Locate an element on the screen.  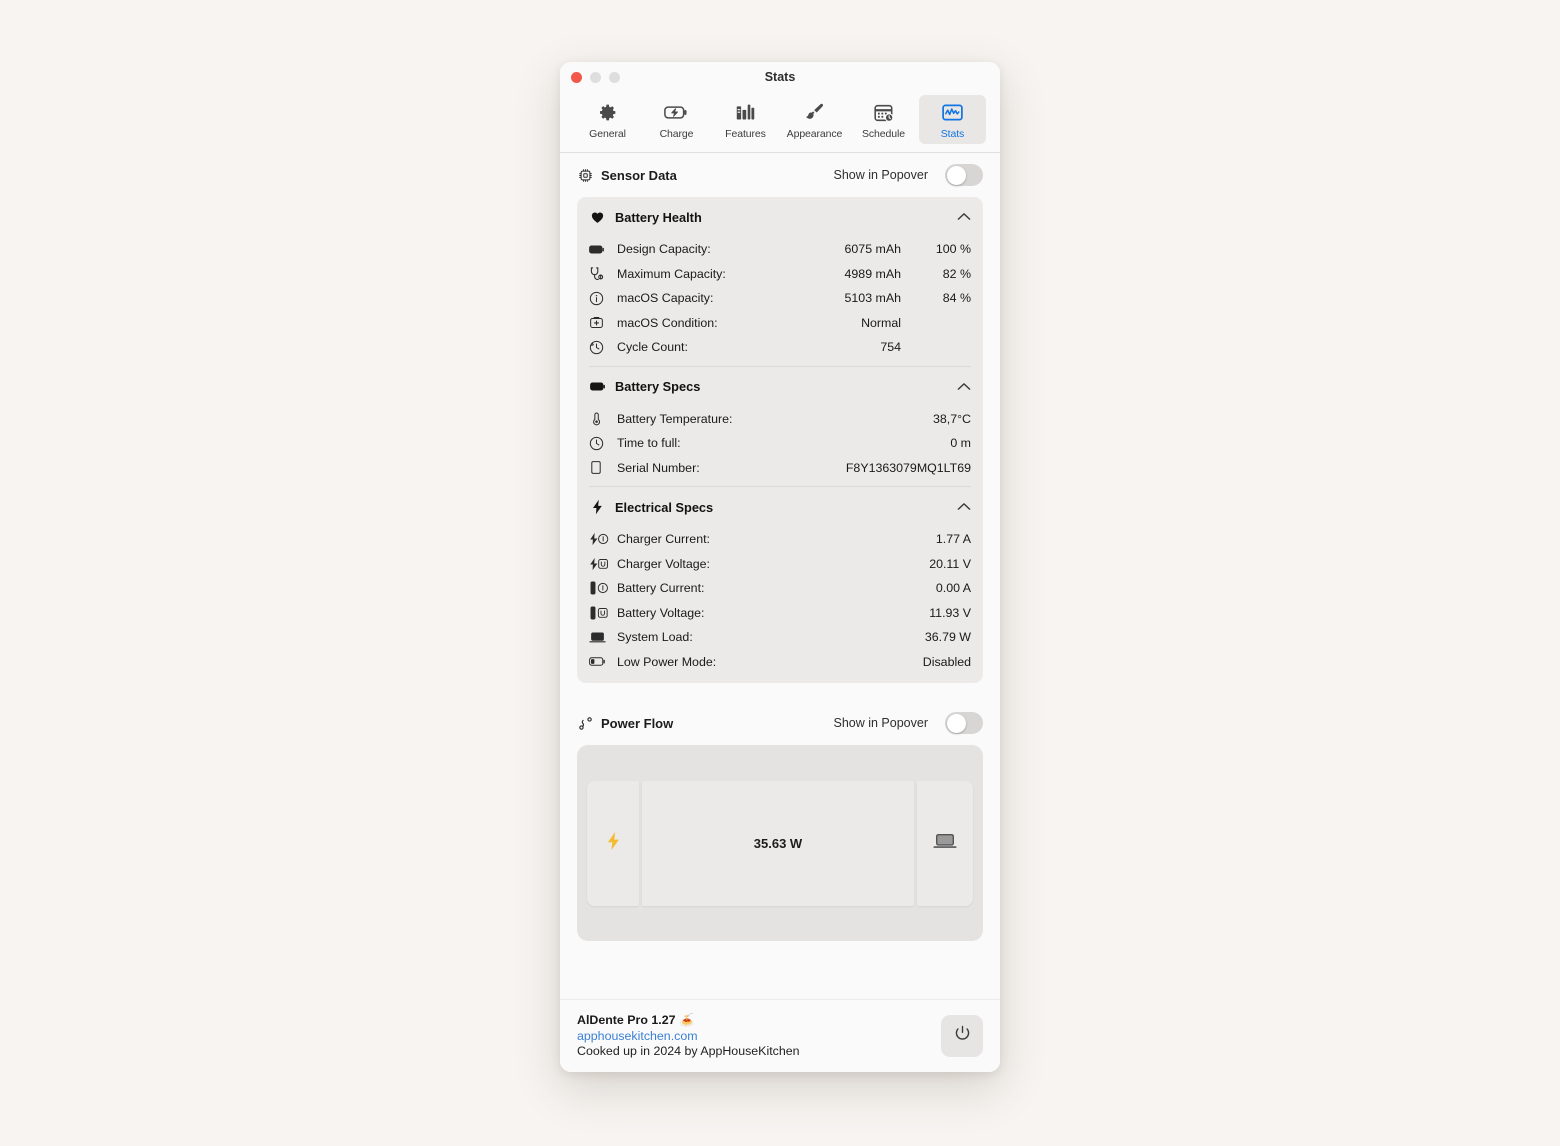
label-battery-temperature: Battery Temperature: is located at coordinates (675, 418).